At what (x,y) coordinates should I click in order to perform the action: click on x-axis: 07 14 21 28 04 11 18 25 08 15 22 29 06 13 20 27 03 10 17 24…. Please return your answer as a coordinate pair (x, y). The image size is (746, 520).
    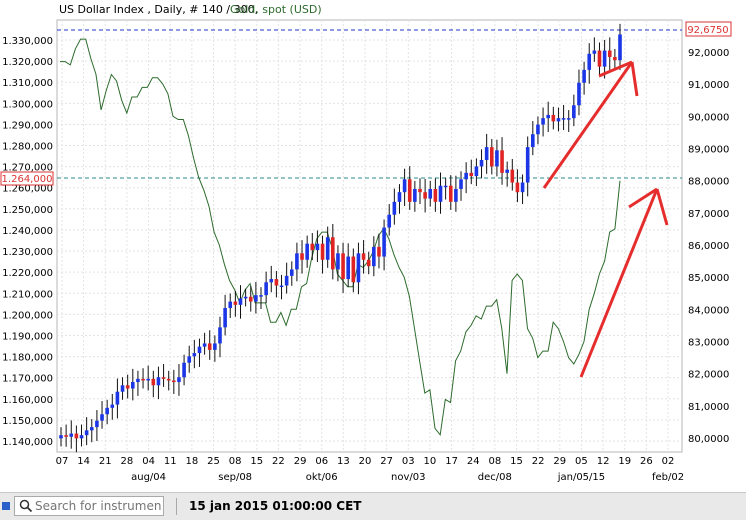
    Looking at the image, I should click on (365, 461).